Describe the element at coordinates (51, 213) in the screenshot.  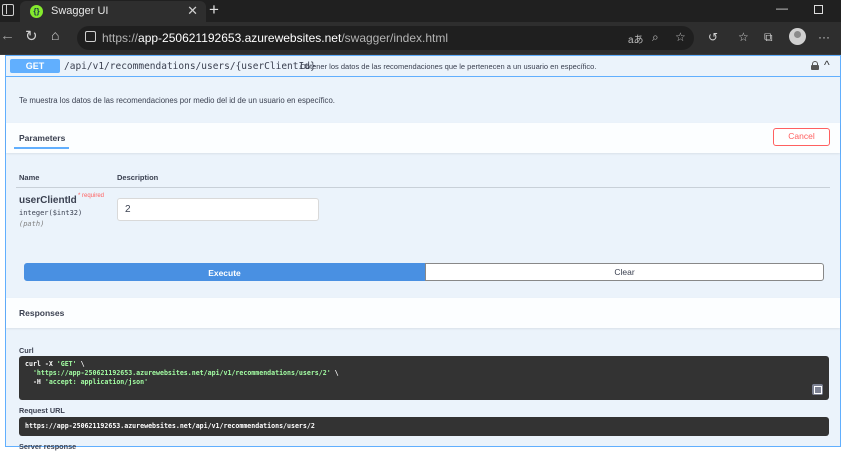
I see `parameter-type: integer($int32)` at that location.